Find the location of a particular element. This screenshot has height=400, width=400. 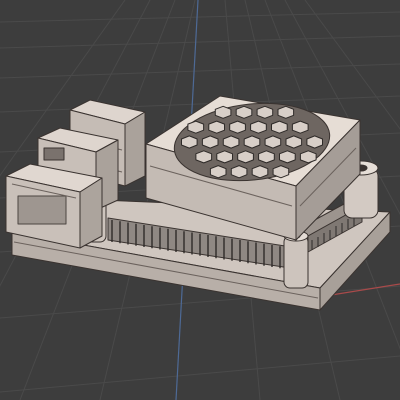

ethernet-port is located at coordinates (54, 206).